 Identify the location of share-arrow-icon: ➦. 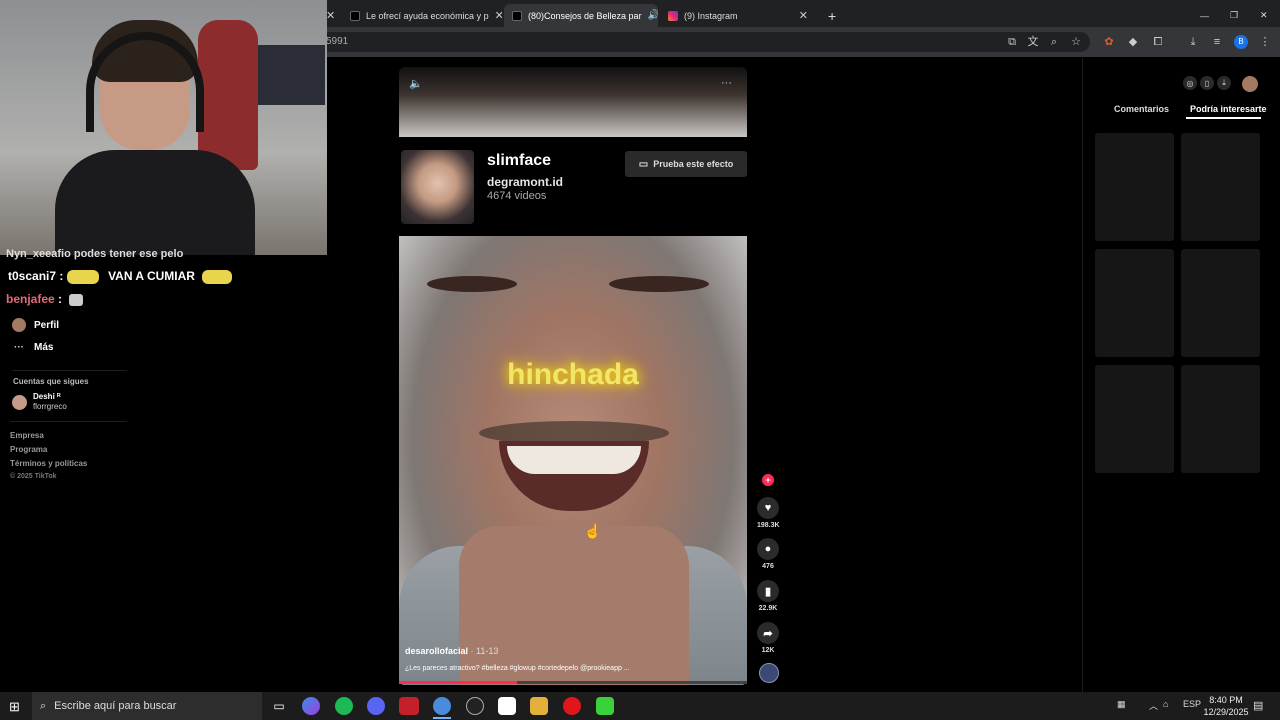
(768, 633).